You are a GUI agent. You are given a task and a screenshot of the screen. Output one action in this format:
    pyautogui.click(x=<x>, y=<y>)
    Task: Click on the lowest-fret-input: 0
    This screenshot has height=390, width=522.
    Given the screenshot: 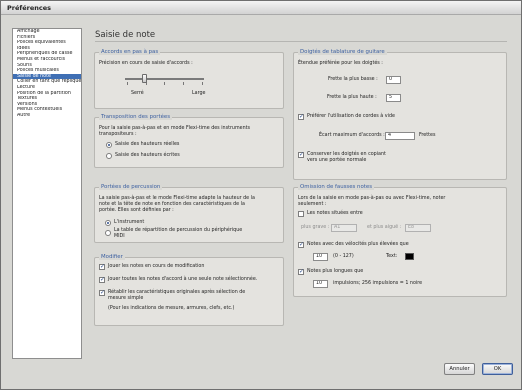 What is the action you would take?
    pyautogui.click(x=393, y=80)
    